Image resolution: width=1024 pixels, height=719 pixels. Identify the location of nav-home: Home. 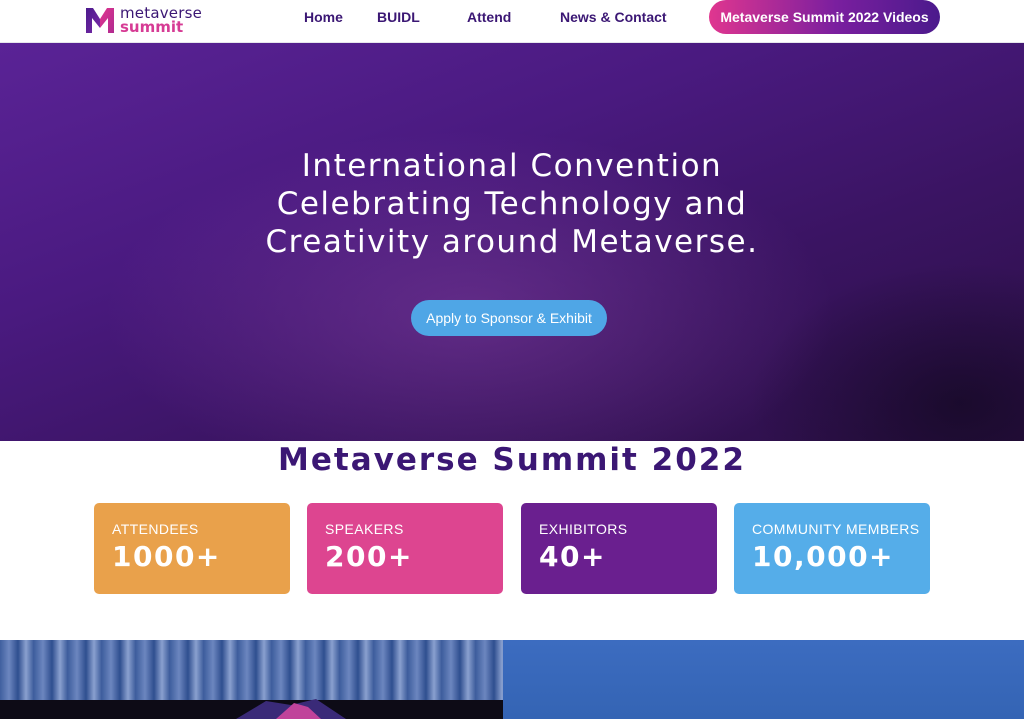
(323, 17).